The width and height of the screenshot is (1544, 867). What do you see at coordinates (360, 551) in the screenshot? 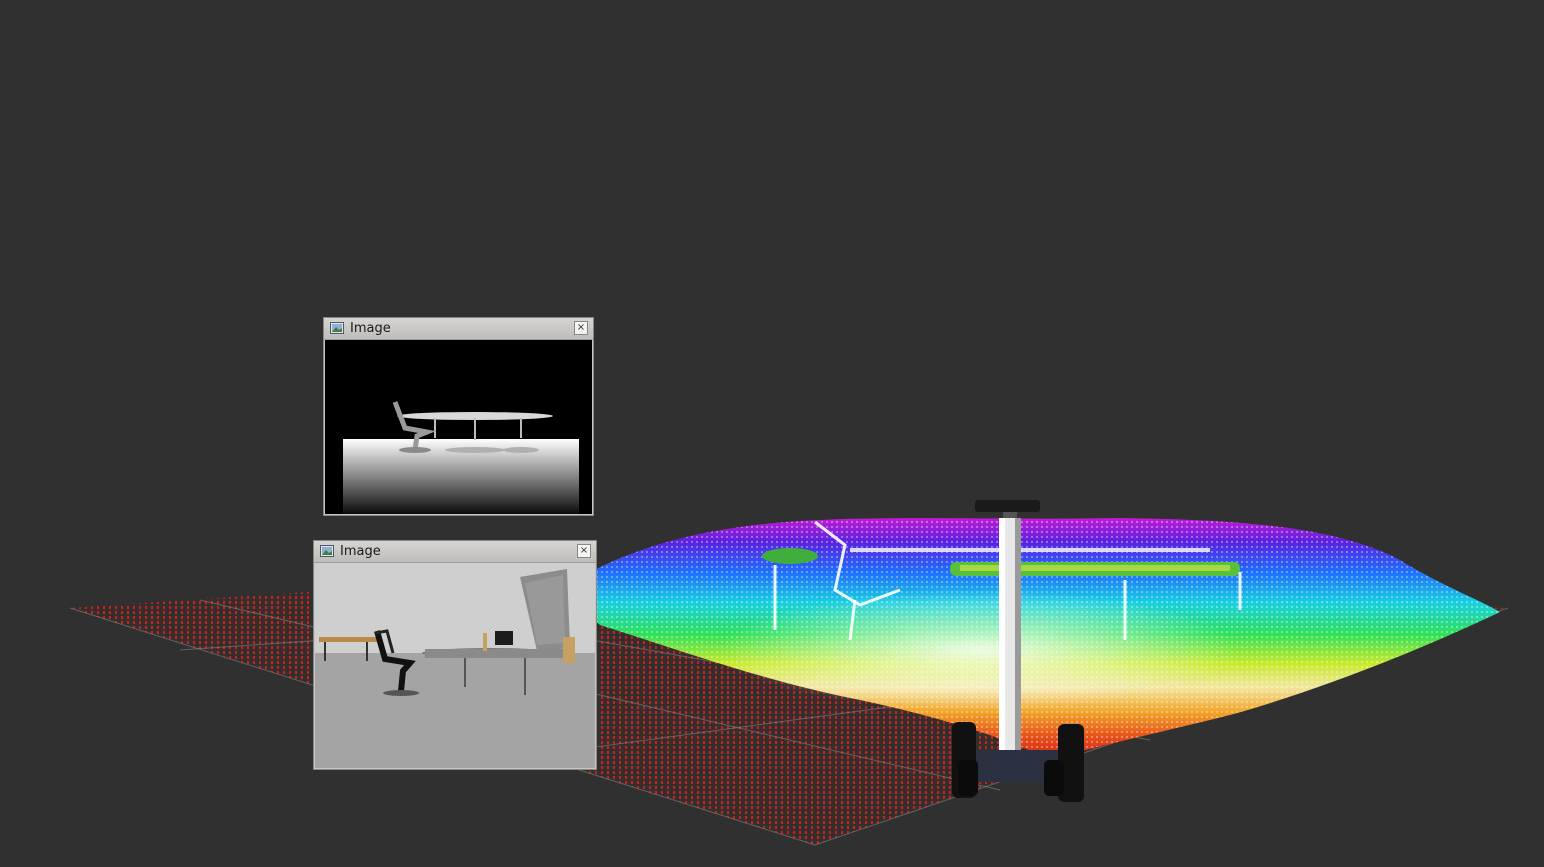
I see `rgb-image-title: Image` at bounding box center [360, 551].